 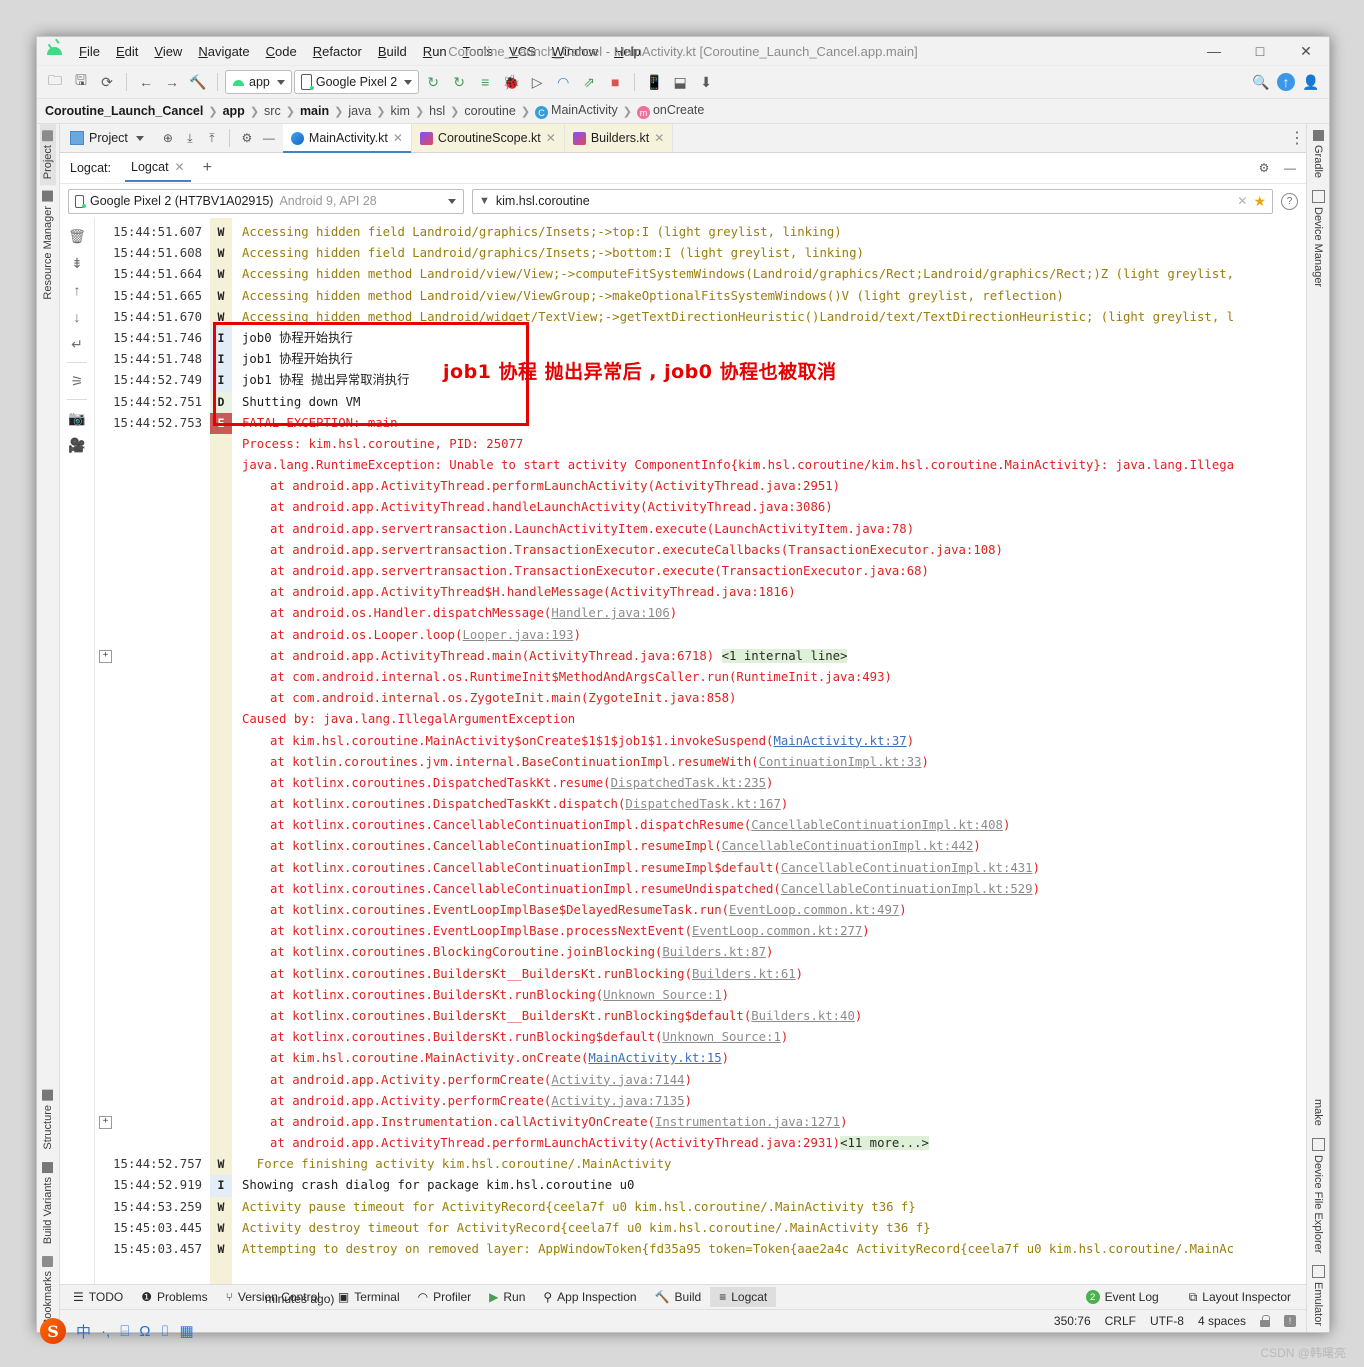 What do you see at coordinates (907, 889) in the screenshot?
I see `source-link: CancellableContinuationImpl.kt:529` at bounding box center [907, 889].